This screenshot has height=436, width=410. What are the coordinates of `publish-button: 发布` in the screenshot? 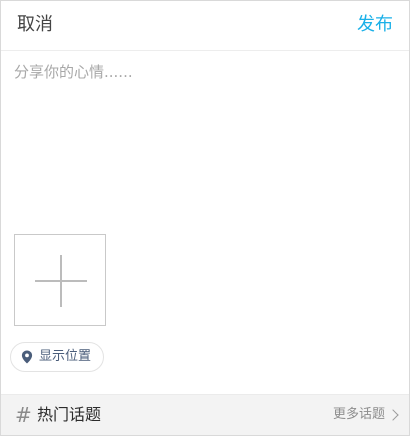 It's located at (375, 25).